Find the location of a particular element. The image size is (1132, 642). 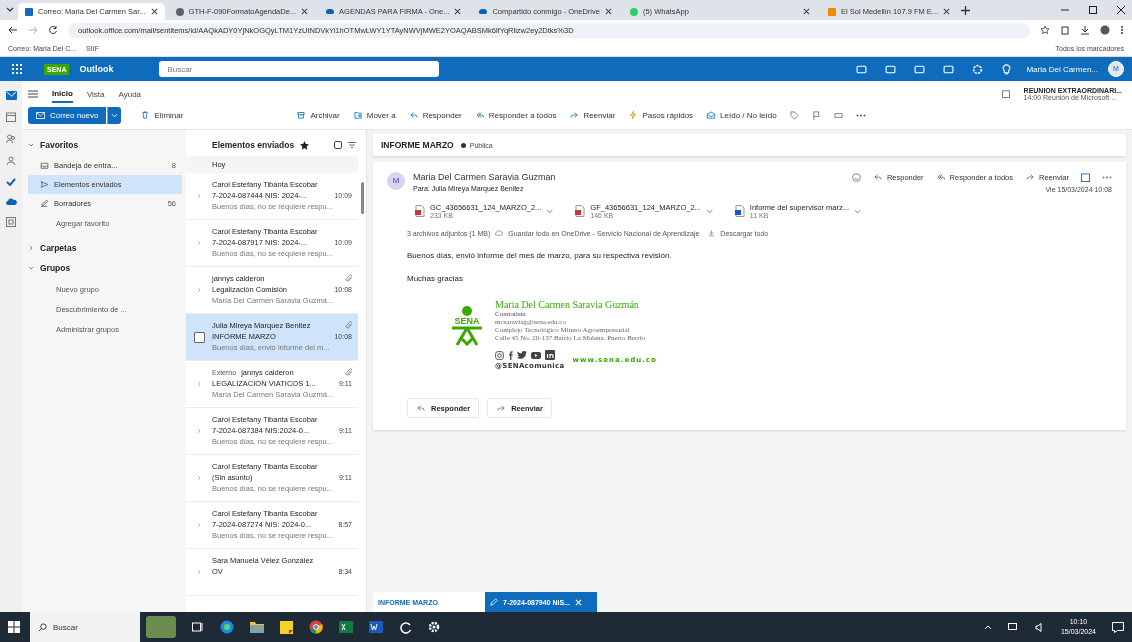

speaker-icon is located at coordinates (1039, 627).